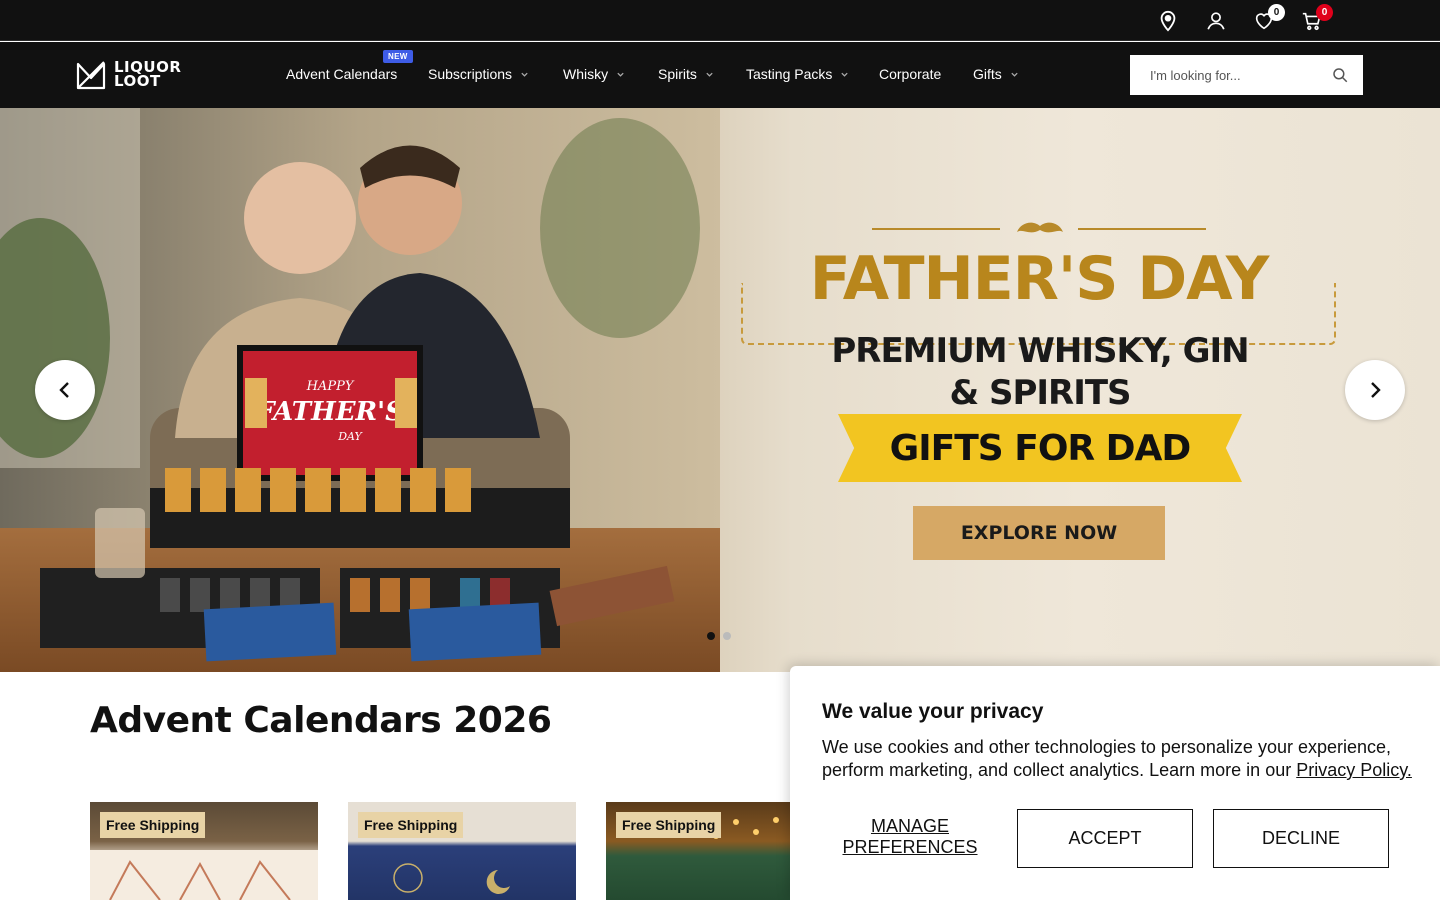  I want to click on box-label-day: DAY, so click(350, 436).